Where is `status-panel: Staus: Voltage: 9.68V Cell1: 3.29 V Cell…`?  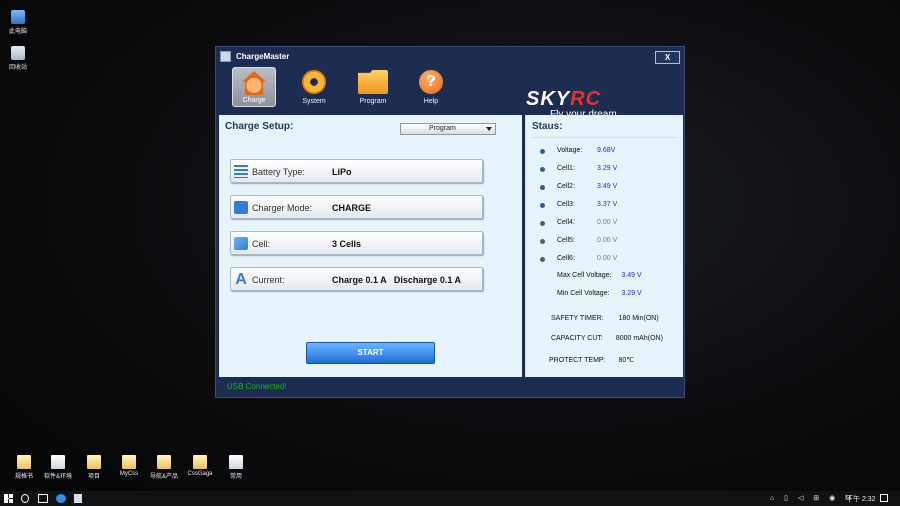 status-panel: Staus: Voltage: 9.68V Cell1: 3.29 V Cell… is located at coordinates (604, 246).